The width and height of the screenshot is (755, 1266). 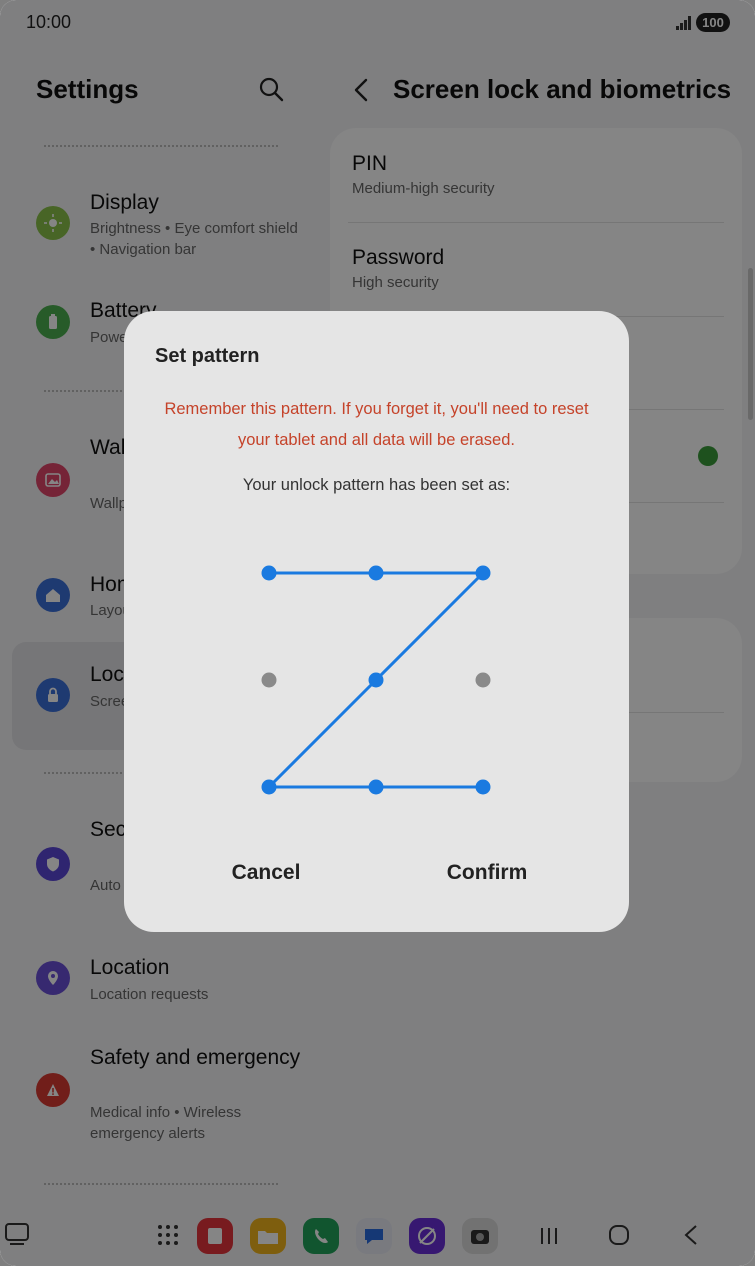 What do you see at coordinates (207, 356) in the screenshot?
I see `dialog-title: Set pattern` at bounding box center [207, 356].